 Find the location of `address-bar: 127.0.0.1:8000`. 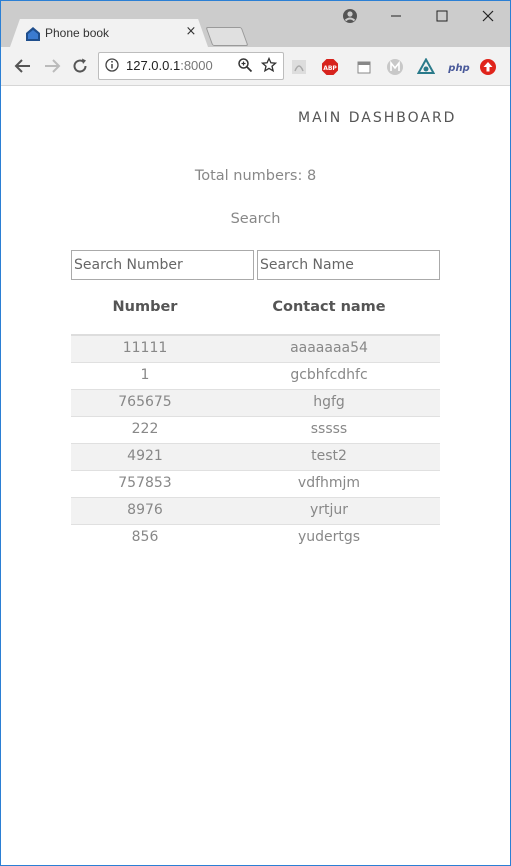

address-bar: 127.0.0.1:8000 is located at coordinates (191, 66).